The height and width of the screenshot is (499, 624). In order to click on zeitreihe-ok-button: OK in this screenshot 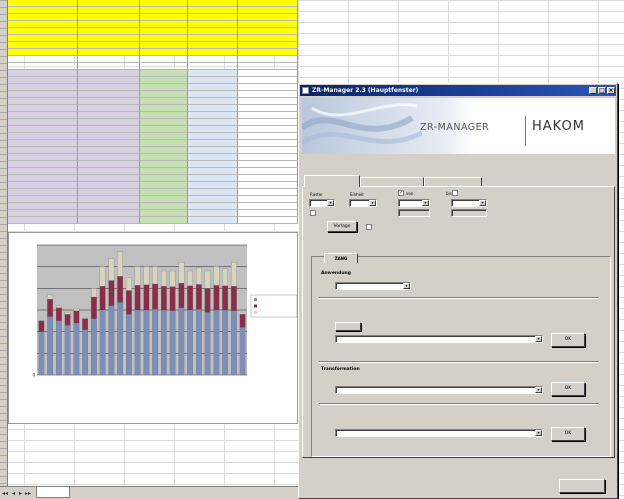, I will do `click(568, 340)`.